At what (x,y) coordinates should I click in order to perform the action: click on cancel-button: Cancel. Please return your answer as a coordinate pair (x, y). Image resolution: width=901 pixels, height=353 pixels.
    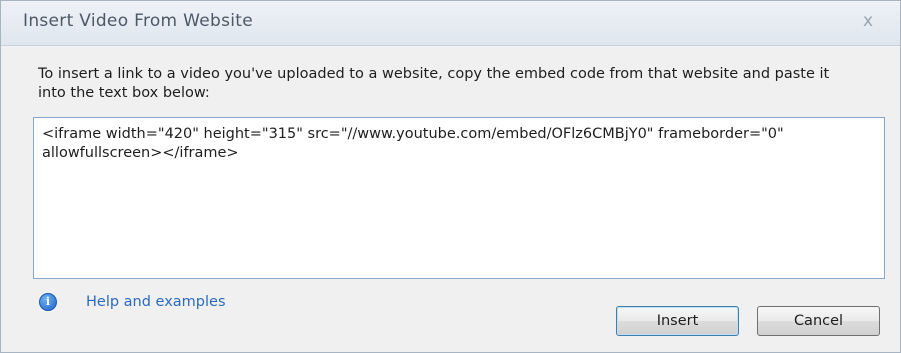
    Looking at the image, I should click on (818, 321).